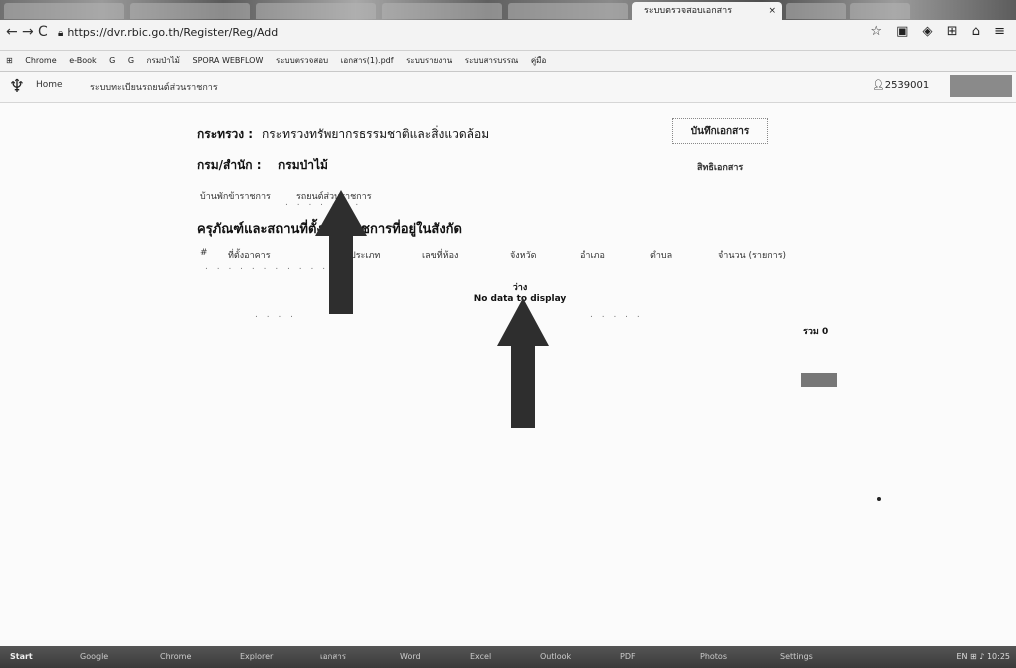  Describe the element at coordinates (983, 657) in the screenshot. I see `system-tray: EN ⊞ ♪ 10:25` at that location.